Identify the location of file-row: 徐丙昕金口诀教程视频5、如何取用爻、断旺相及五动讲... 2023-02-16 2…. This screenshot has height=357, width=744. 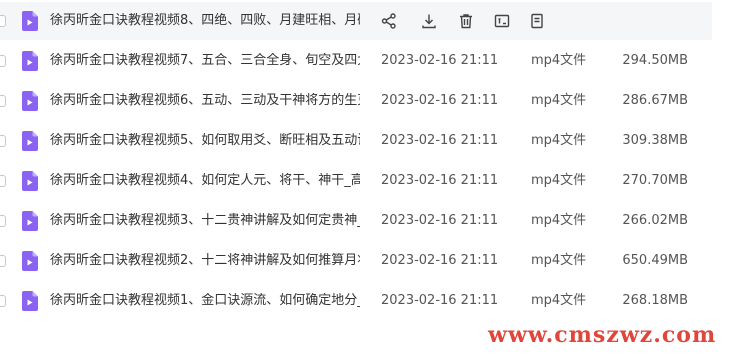
(356, 141).